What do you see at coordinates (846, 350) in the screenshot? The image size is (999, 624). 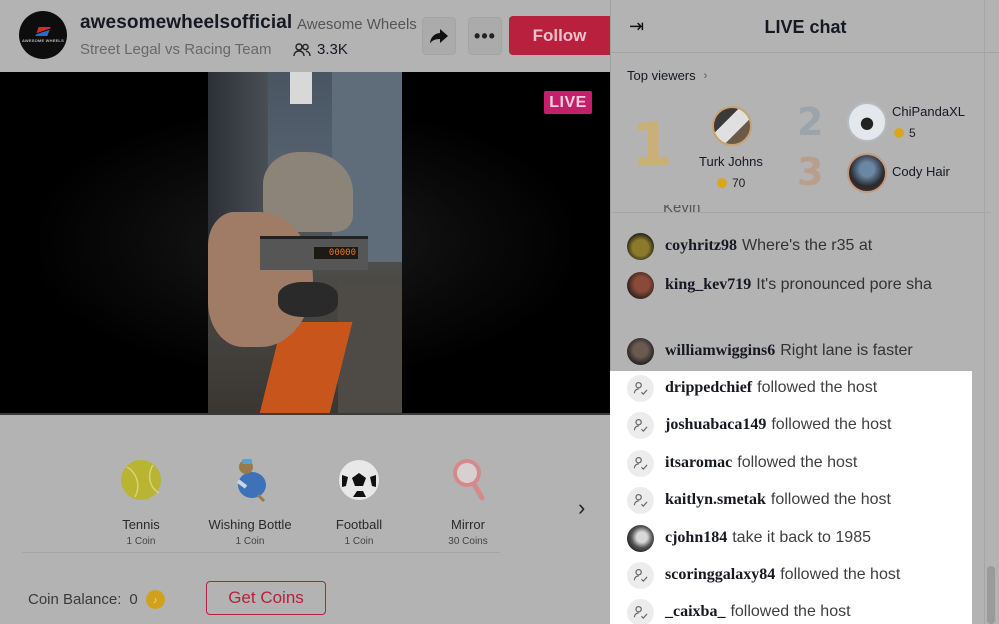 I see `chat-text: Right lane is faster` at bounding box center [846, 350].